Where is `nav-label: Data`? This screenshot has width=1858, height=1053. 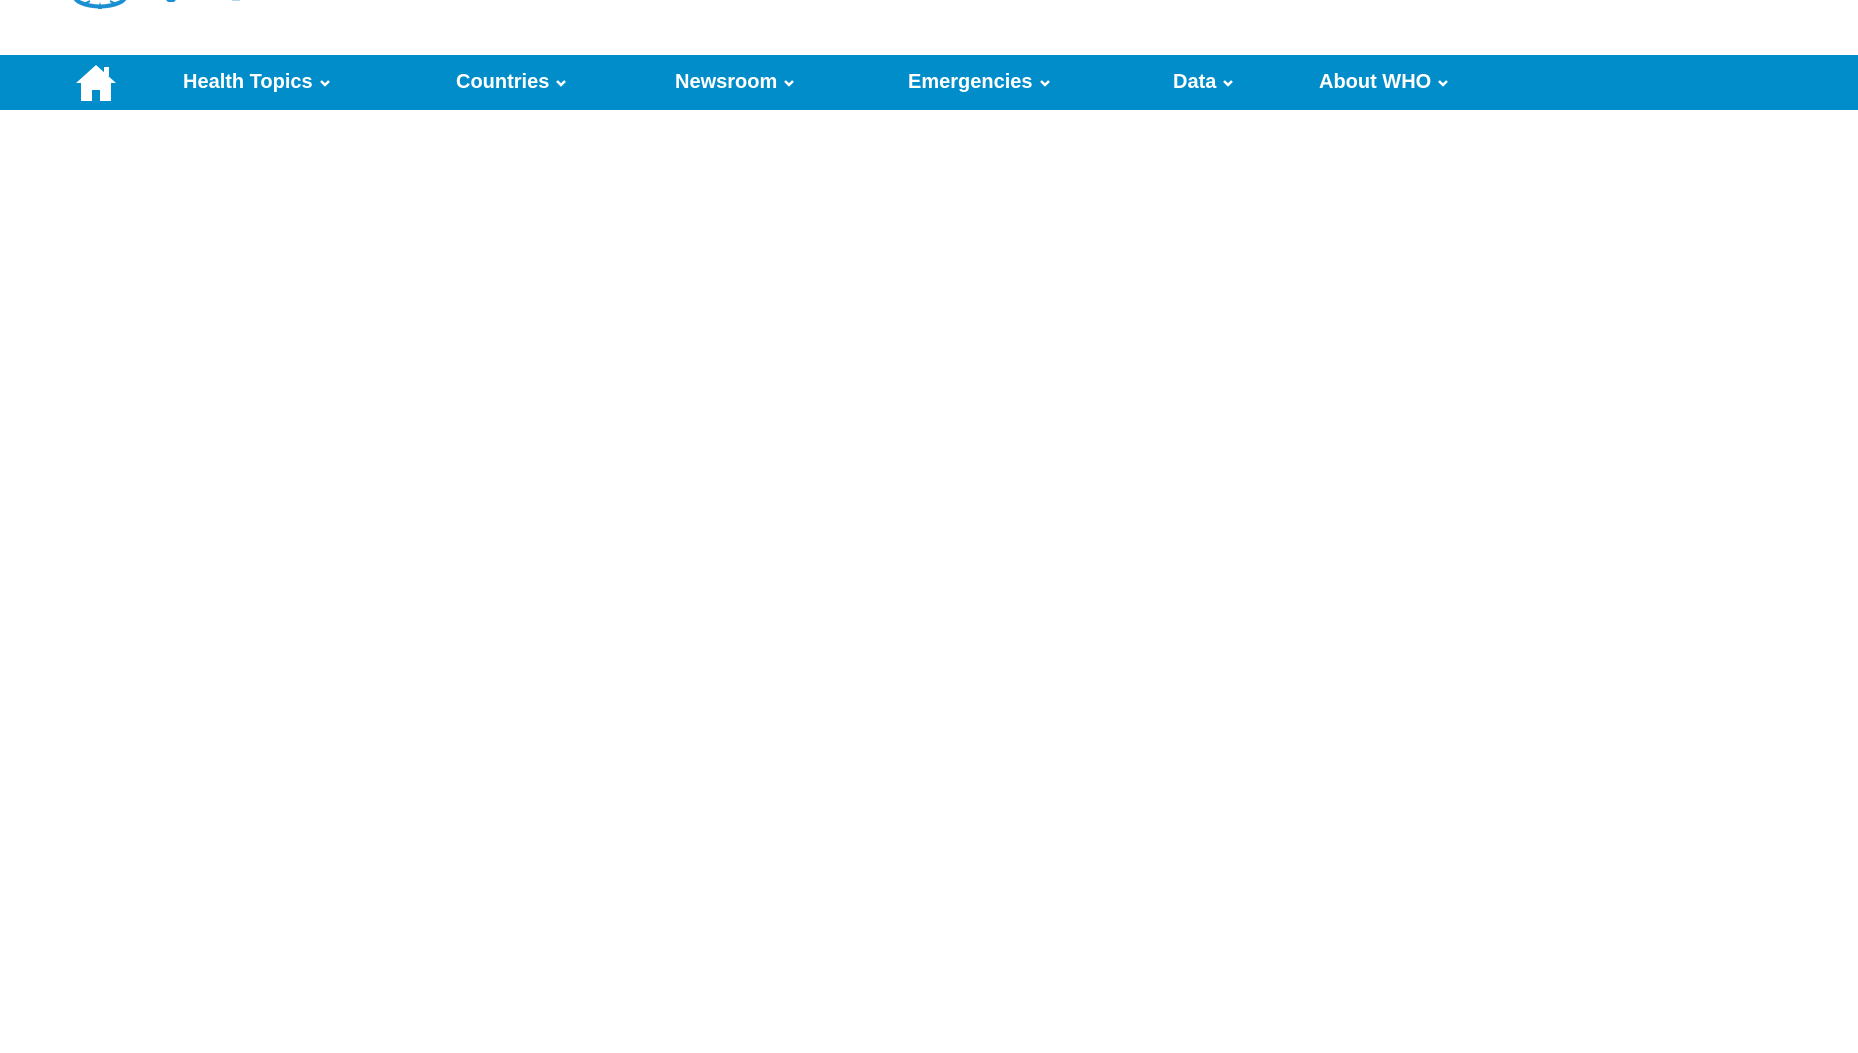 nav-label: Data is located at coordinates (1195, 82).